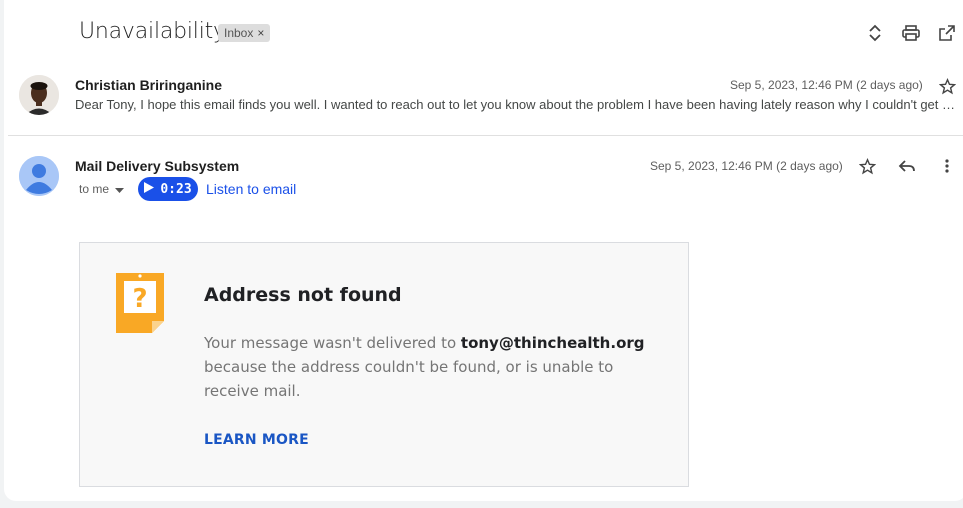 This screenshot has height=508, width=963. Describe the element at coordinates (152, 31) in the screenshot. I see `thread-subject: Unavailability` at that location.